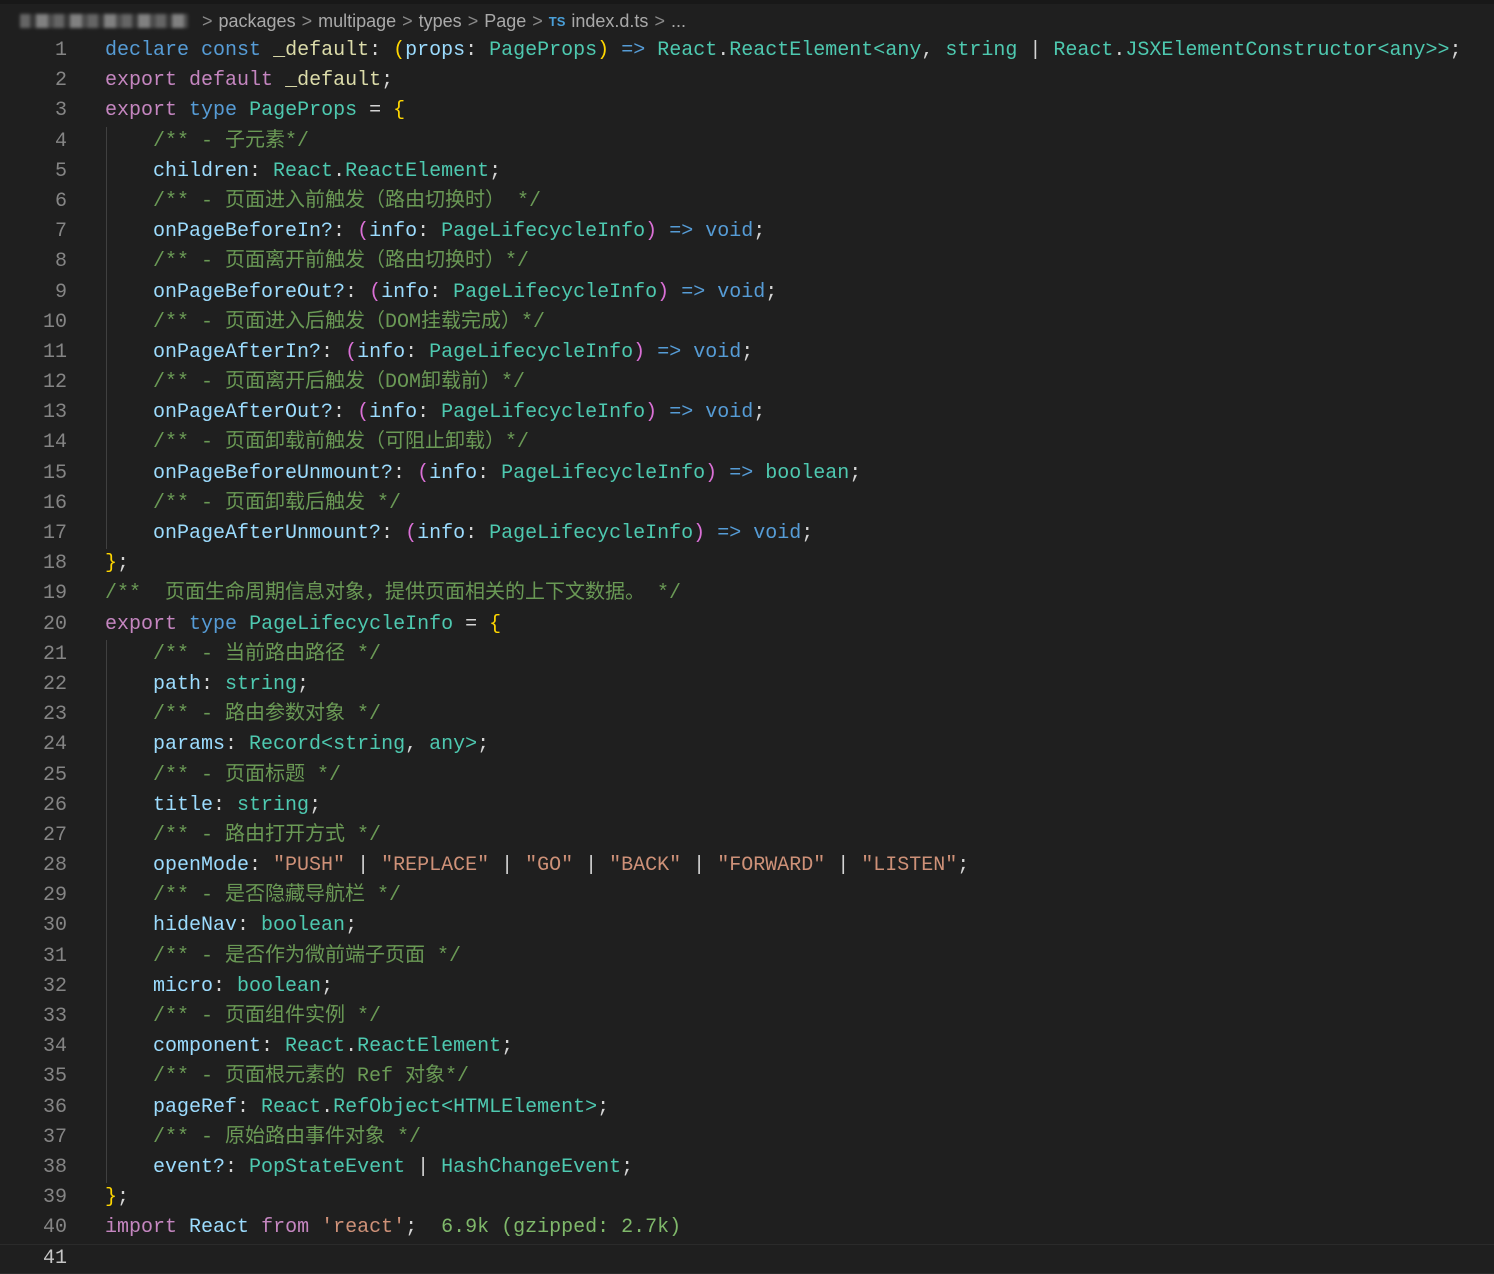 This screenshot has width=1494, height=1274. What do you see at coordinates (747, 836) in the screenshot?
I see `code-line: 27 /** - 路由打开方式 */` at bounding box center [747, 836].